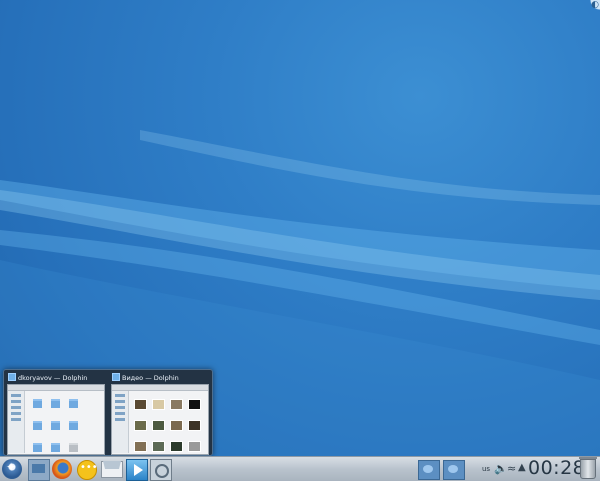  What do you see at coordinates (161, 470) in the screenshot?
I see `photo-app-icon` at bounding box center [161, 470].